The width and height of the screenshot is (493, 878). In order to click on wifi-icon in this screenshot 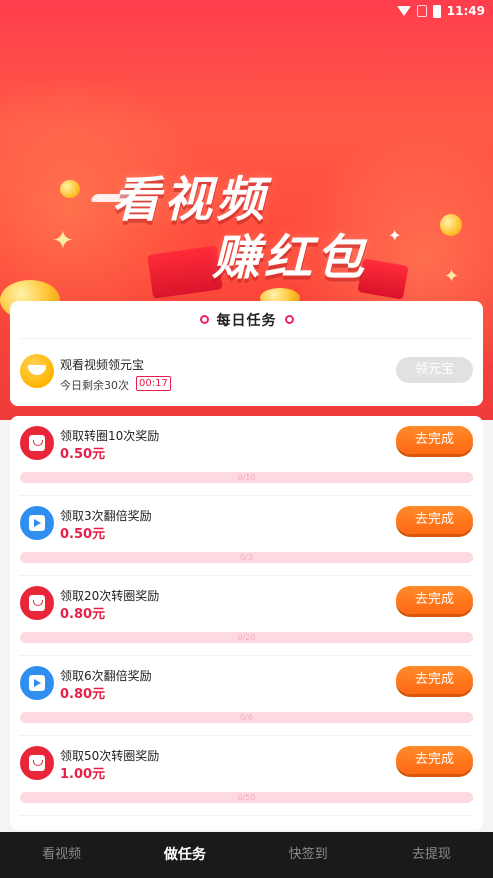, I will do `click(403, 11)`.